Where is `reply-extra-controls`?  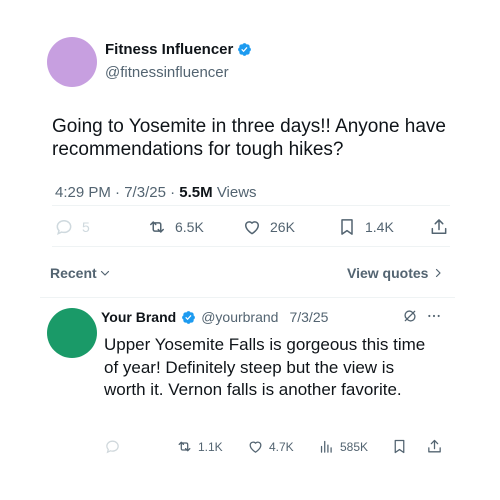
reply-extra-controls is located at coordinates (422, 316).